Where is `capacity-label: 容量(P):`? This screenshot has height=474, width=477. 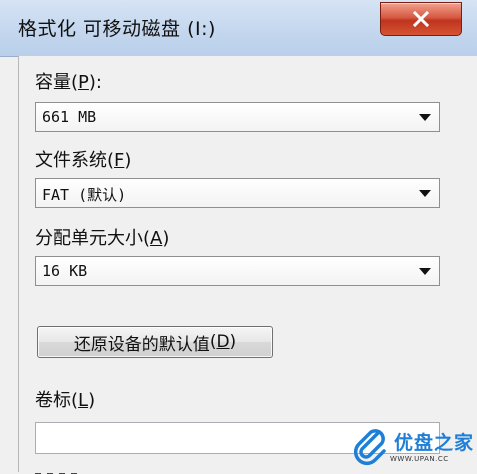 capacity-label: 容量(P): is located at coordinates (68, 82).